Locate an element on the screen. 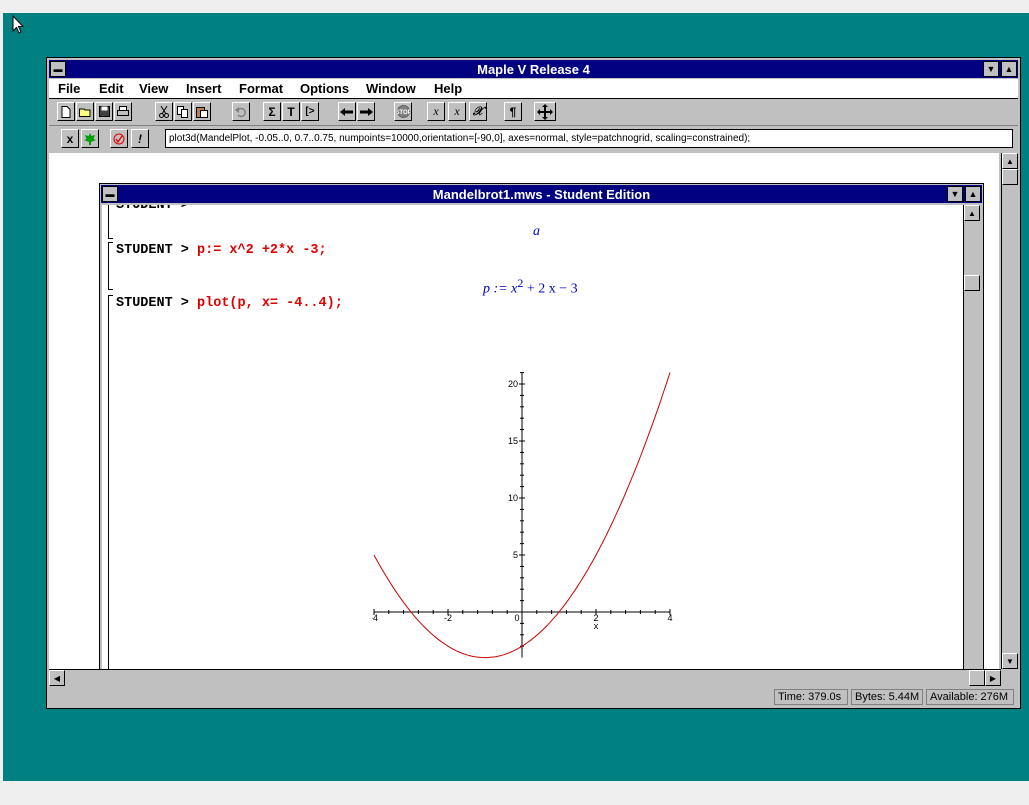 This screenshot has height=805, width=1029. main-horizontal-scrollbar: ◀ ▶ is located at coordinates (525, 677).